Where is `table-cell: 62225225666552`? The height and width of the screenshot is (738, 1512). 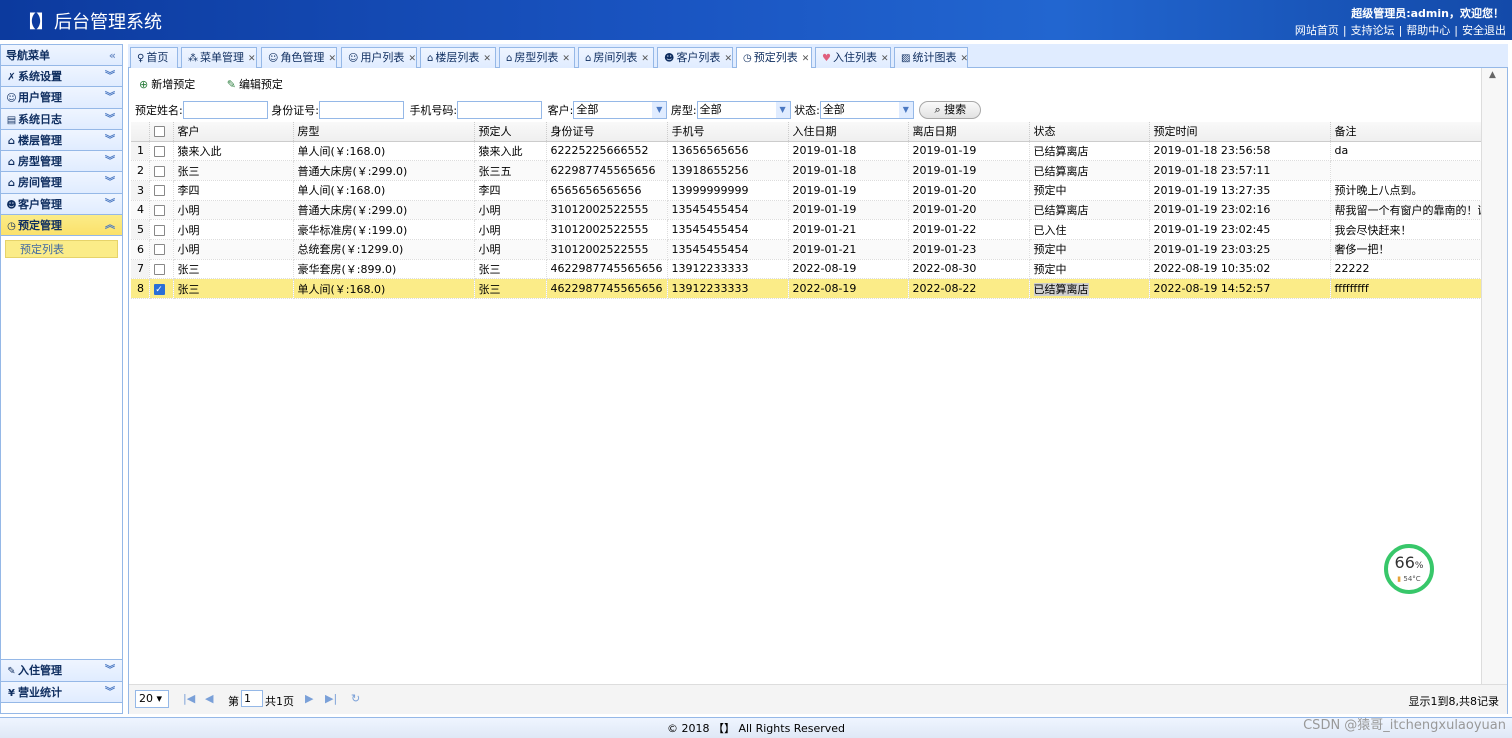 table-cell: 62225225666552 is located at coordinates (607, 151).